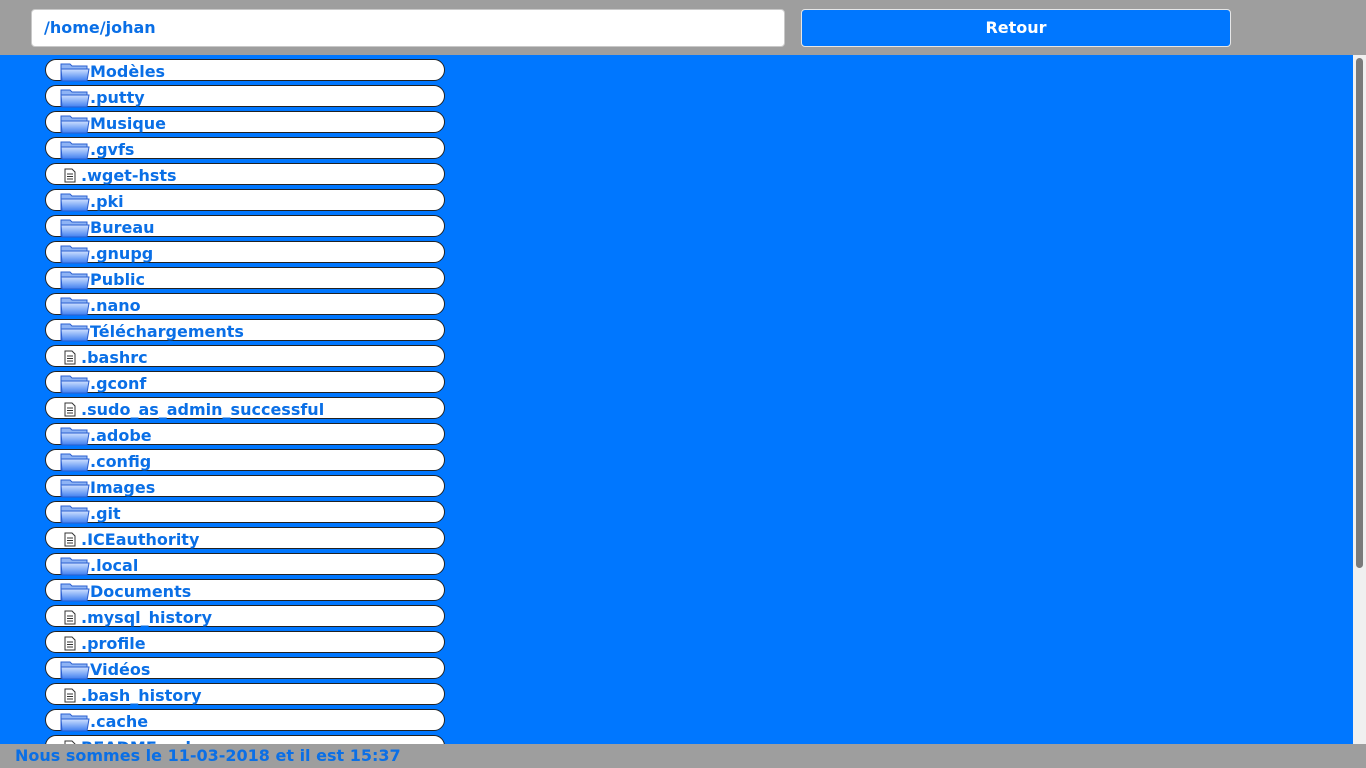 Image resolution: width=1366 pixels, height=768 pixels. I want to click on folder-item: Public, so click(245, 278).